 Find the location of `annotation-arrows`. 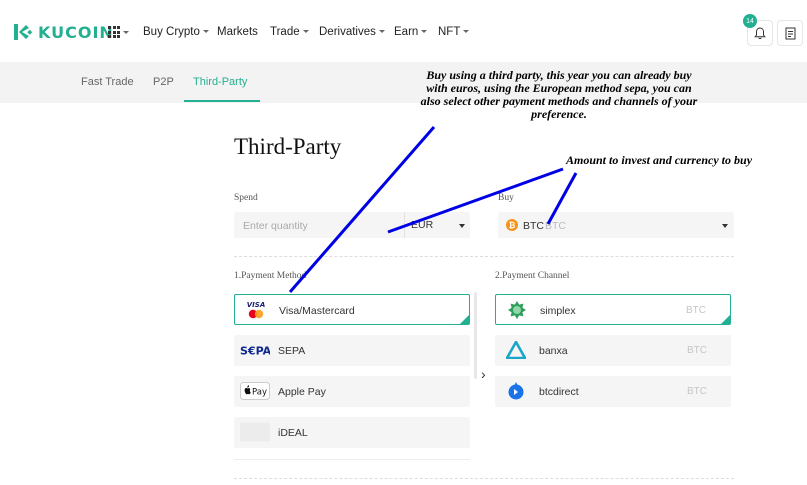

annotation-arrows is located at coordinates (433, 209).